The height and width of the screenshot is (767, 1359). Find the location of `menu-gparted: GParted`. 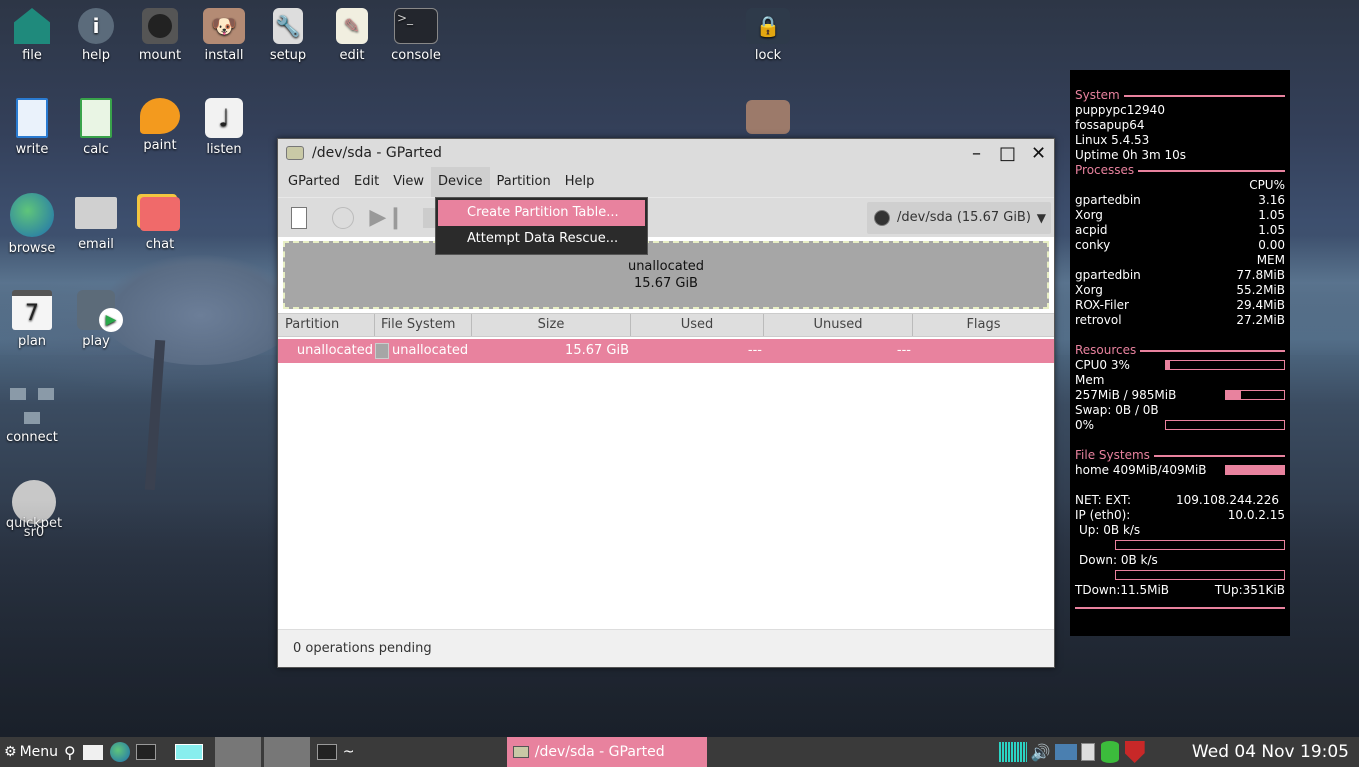

menu-gparted: GParted is located at coordinates (314, 182).